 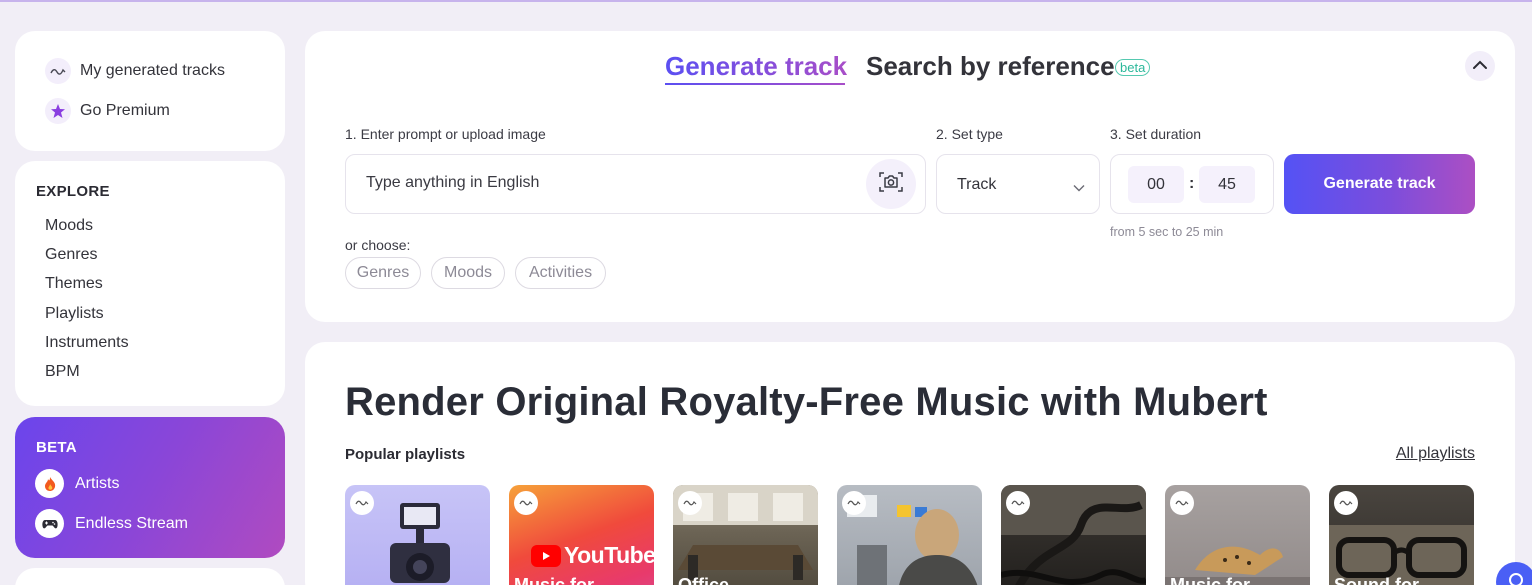 I want to click on go-premium-link: Go Premium, so click(x=107, y=111).